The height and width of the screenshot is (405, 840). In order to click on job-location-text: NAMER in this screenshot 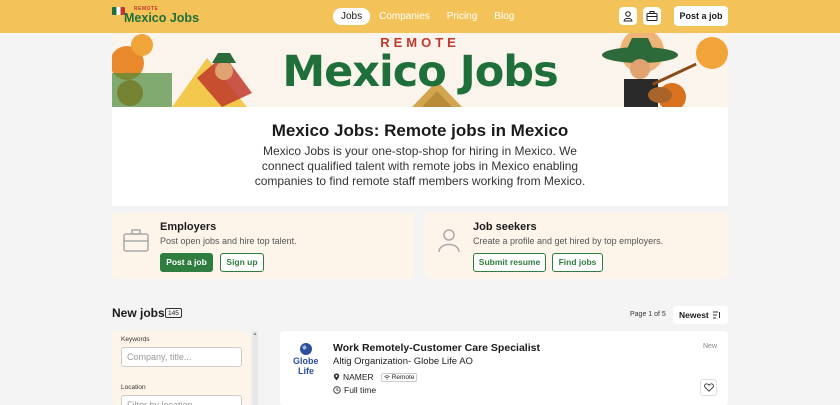, I will do `click(358, 377)`.